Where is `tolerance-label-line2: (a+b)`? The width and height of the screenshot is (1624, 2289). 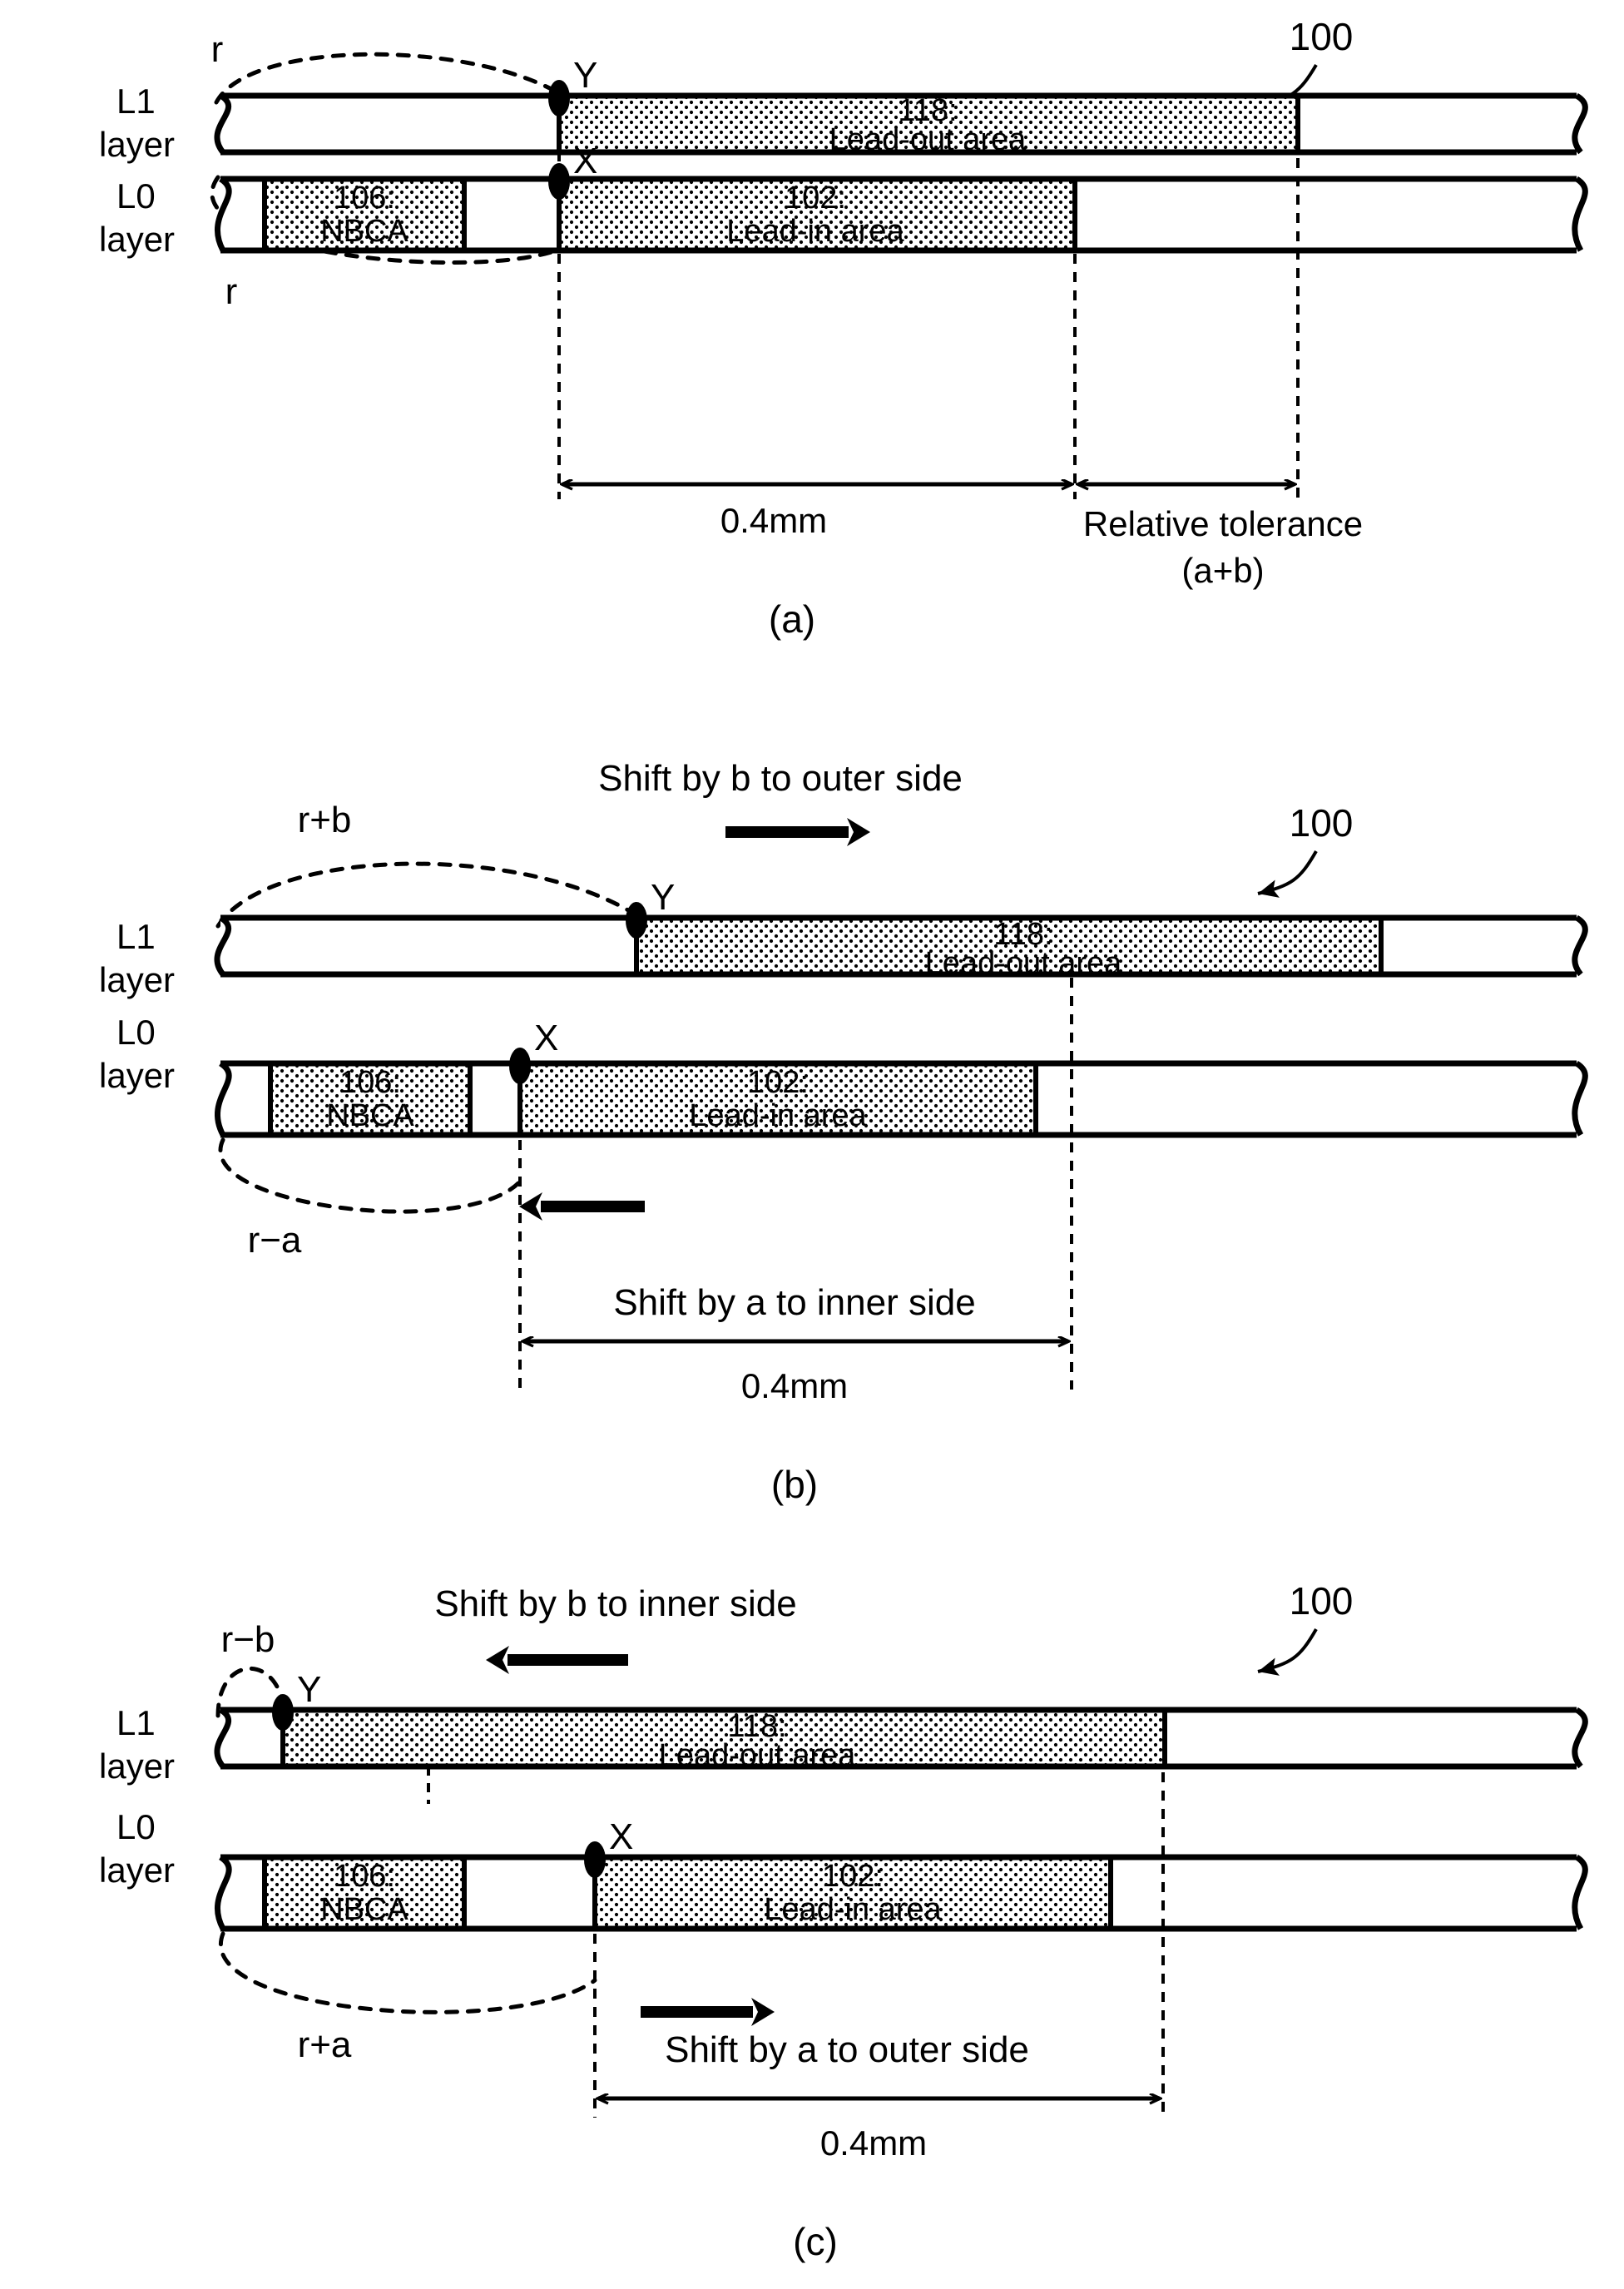 tolerance-label-line2: (a+b) is located at coordinates (1222, 570).